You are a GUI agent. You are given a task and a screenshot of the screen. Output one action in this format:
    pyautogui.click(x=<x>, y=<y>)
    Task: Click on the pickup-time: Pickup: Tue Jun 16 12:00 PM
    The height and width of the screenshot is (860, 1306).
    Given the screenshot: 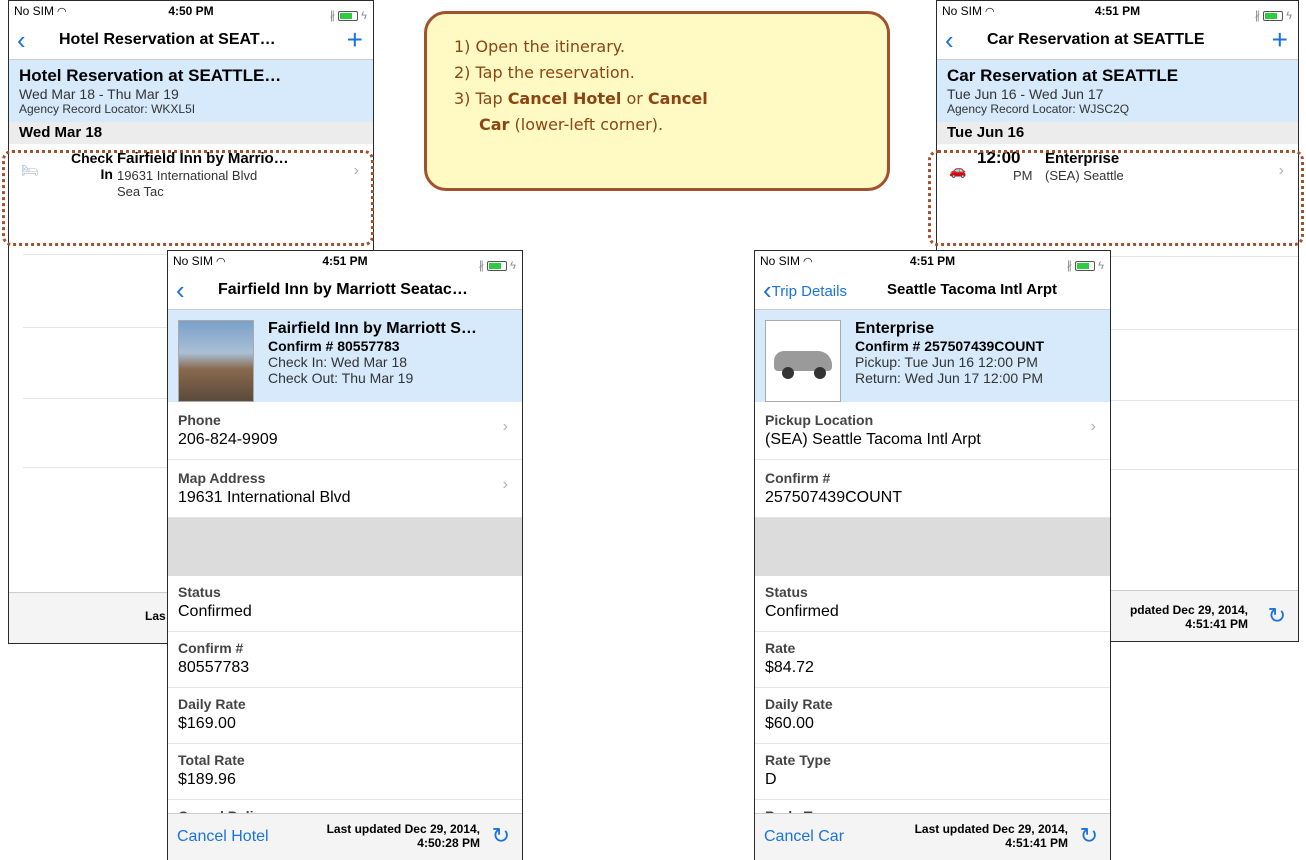 What is the action you would take?
    pyautogui.click(x=946, y=362)
    